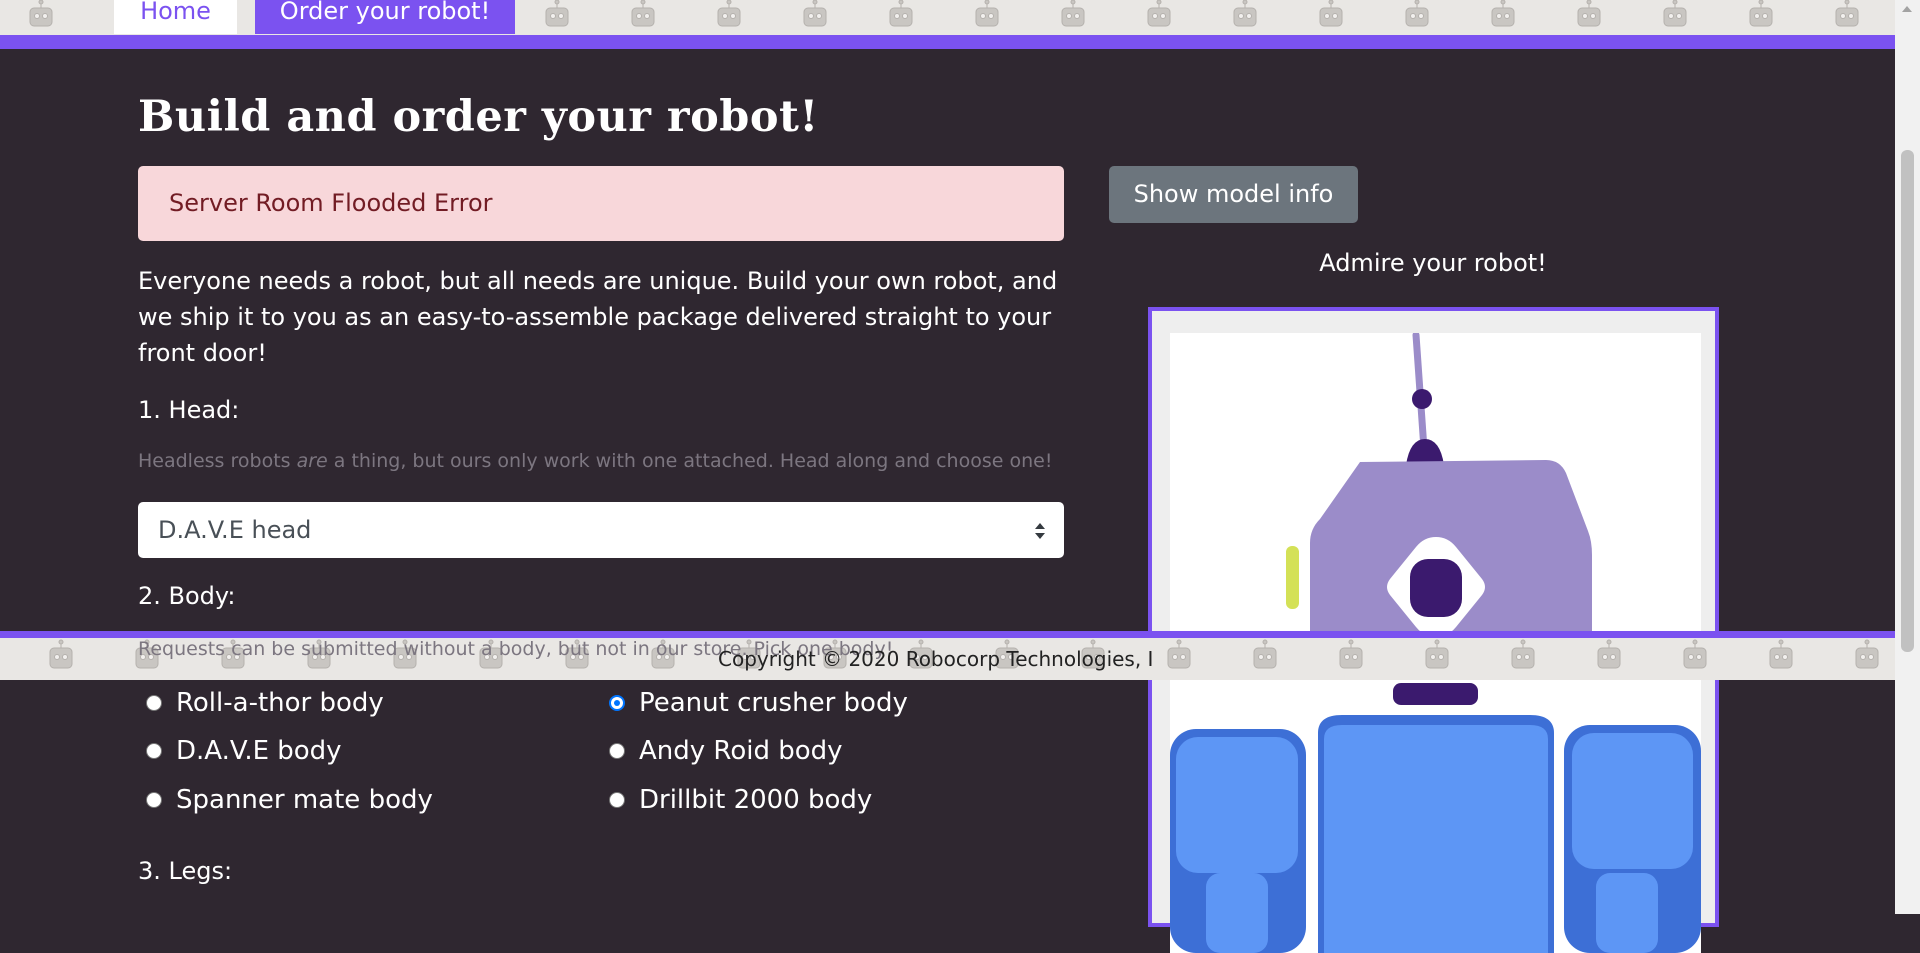  What do you see at coordinates (187, 596) in the screenshot?
I see `body-label: 2. Body:` at bounding box center [187, 596].